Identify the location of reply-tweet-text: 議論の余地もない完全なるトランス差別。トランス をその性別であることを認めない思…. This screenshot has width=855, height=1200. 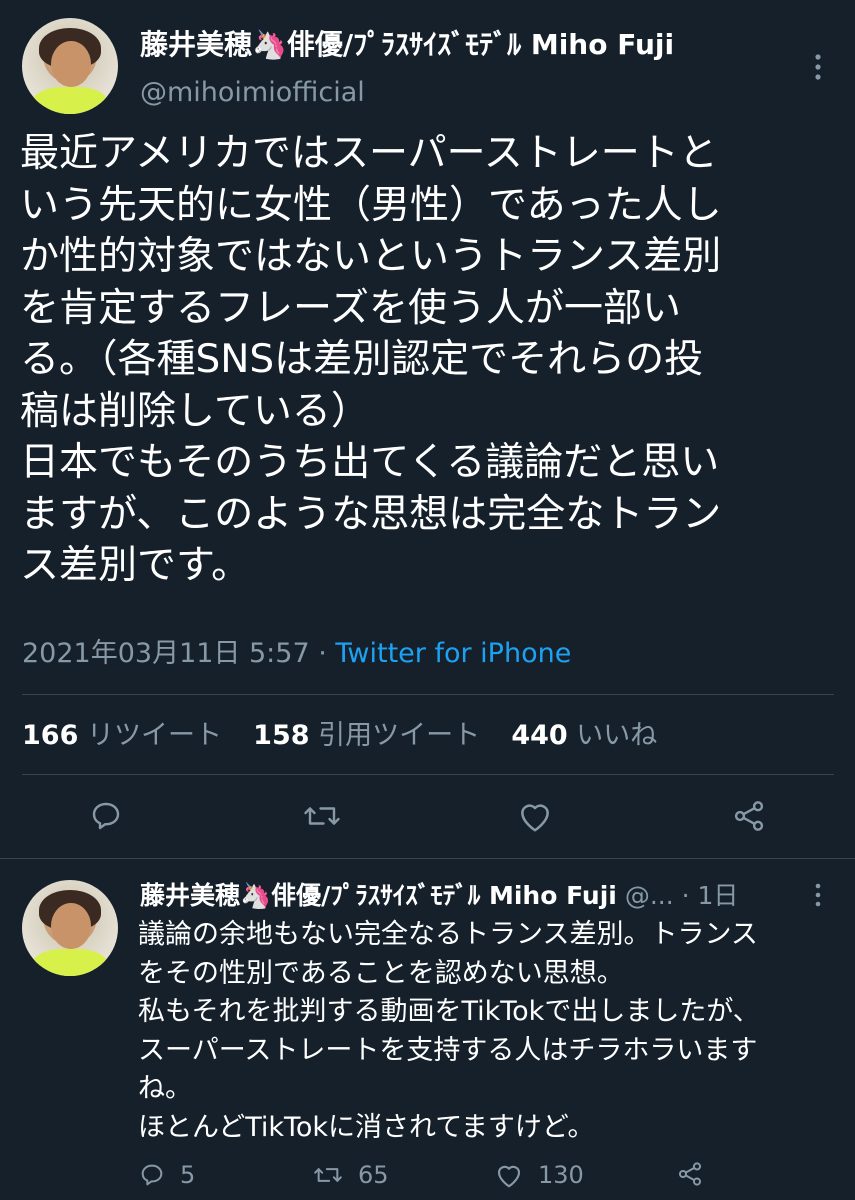
(449, 1031).